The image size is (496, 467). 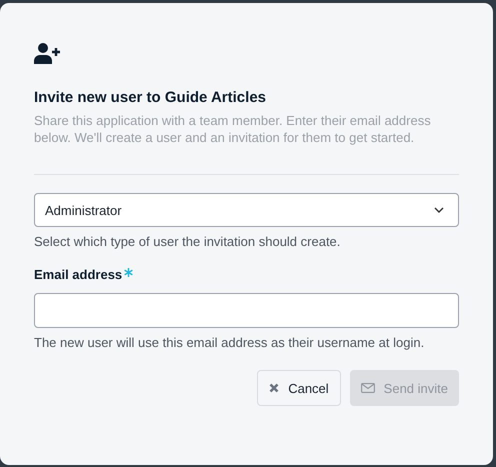 I want to click on chevron-down-icon, so click(x=439, y=210).